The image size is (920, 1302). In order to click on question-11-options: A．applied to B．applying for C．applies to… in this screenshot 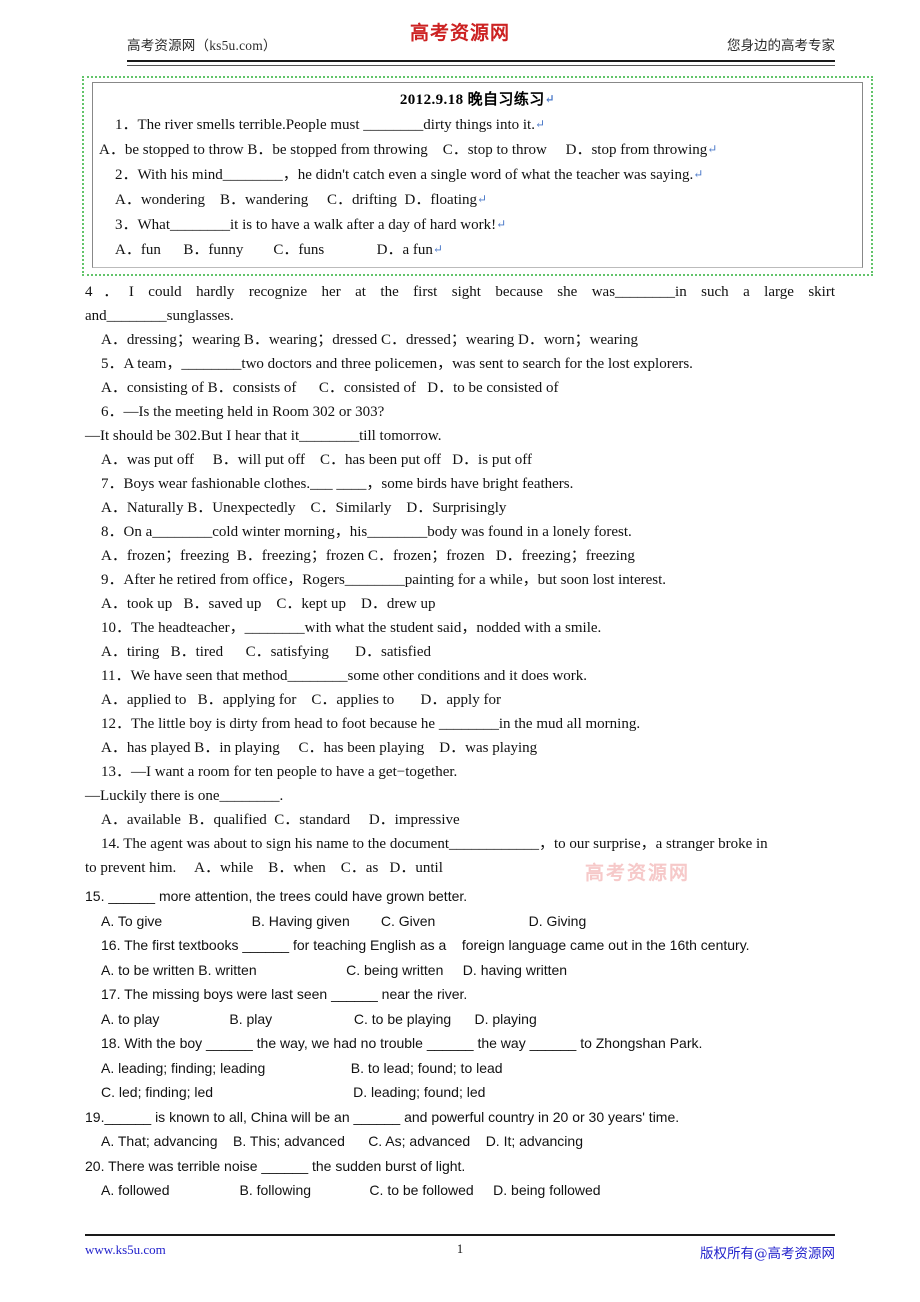, I will do `click(301, 700)`.